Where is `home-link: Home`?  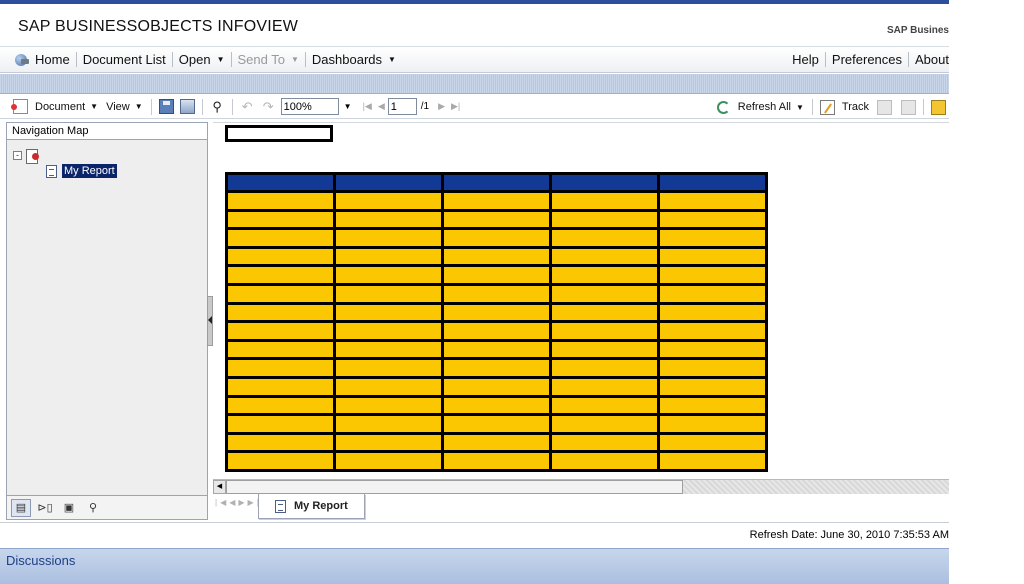
home-link: Home is located at coordinates (42, 59).